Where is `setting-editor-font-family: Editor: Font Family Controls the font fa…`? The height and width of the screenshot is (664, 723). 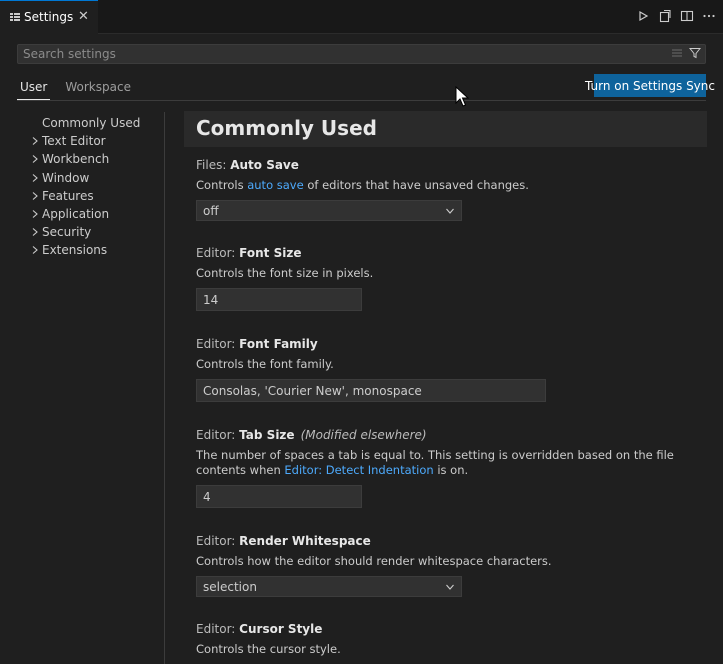 setting-editor-font-family: Editor: Font Family Controls the font fa… is located at coordinates (446, 369).